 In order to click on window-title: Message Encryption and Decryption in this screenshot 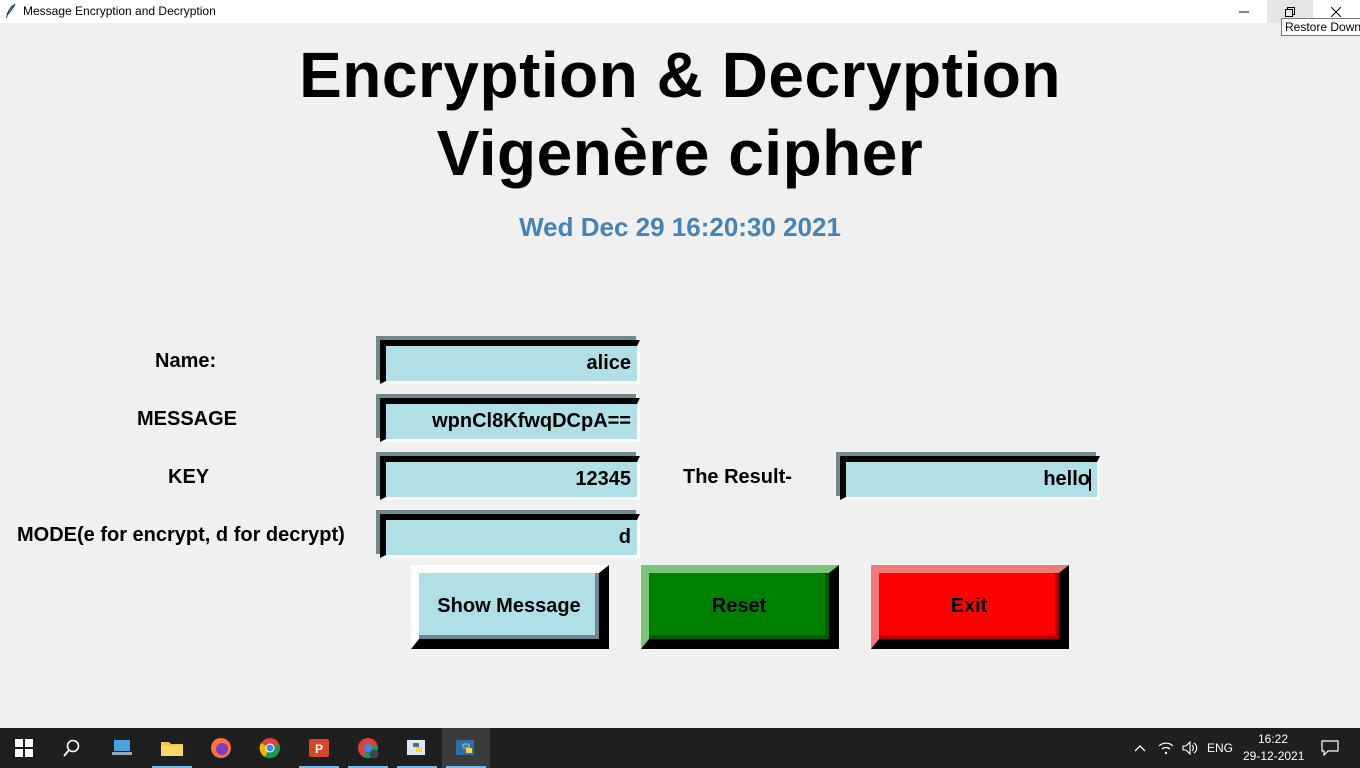, I will do `click(119, 11)`.